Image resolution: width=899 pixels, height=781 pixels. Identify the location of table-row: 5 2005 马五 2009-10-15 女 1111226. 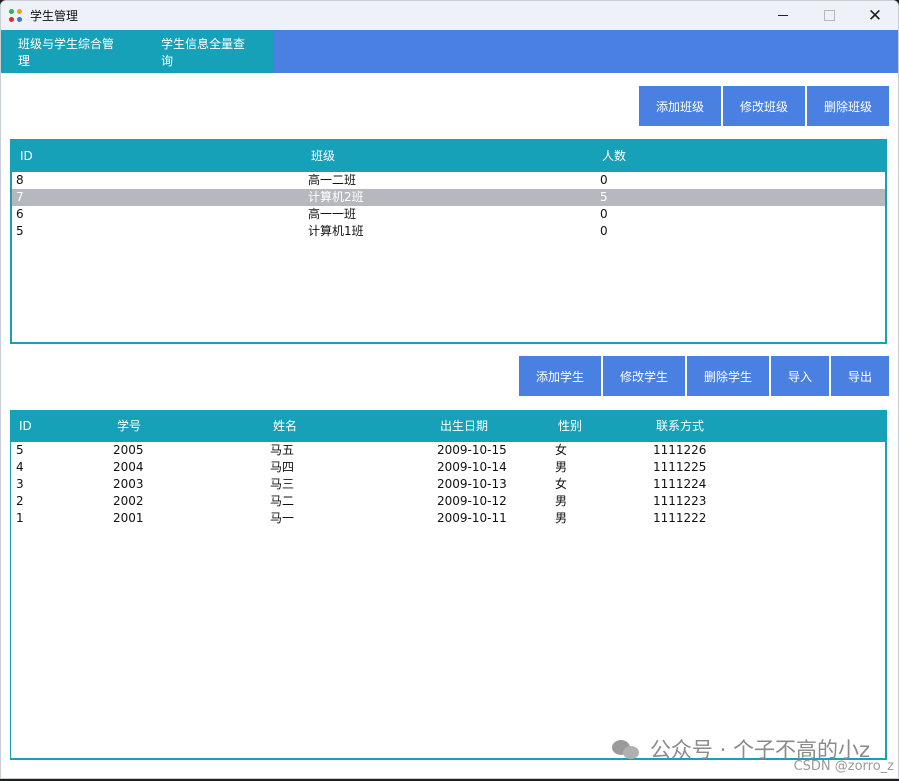
(448, 450).